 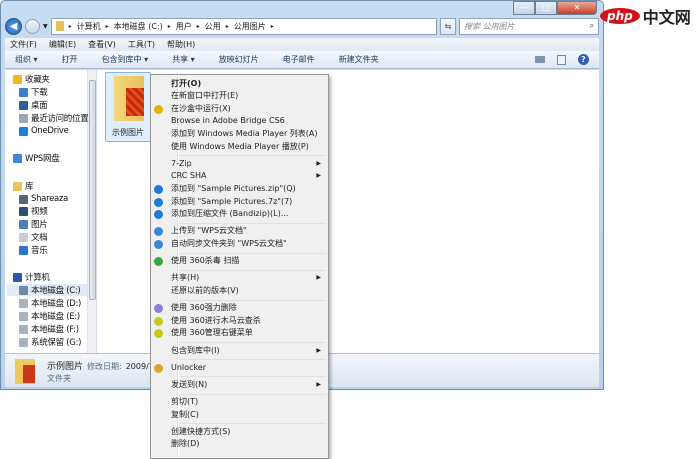 What do you see at coordinates (583, 59) in the screenshot?
I see `help-icon: ?` at bounding box center [583, 59].